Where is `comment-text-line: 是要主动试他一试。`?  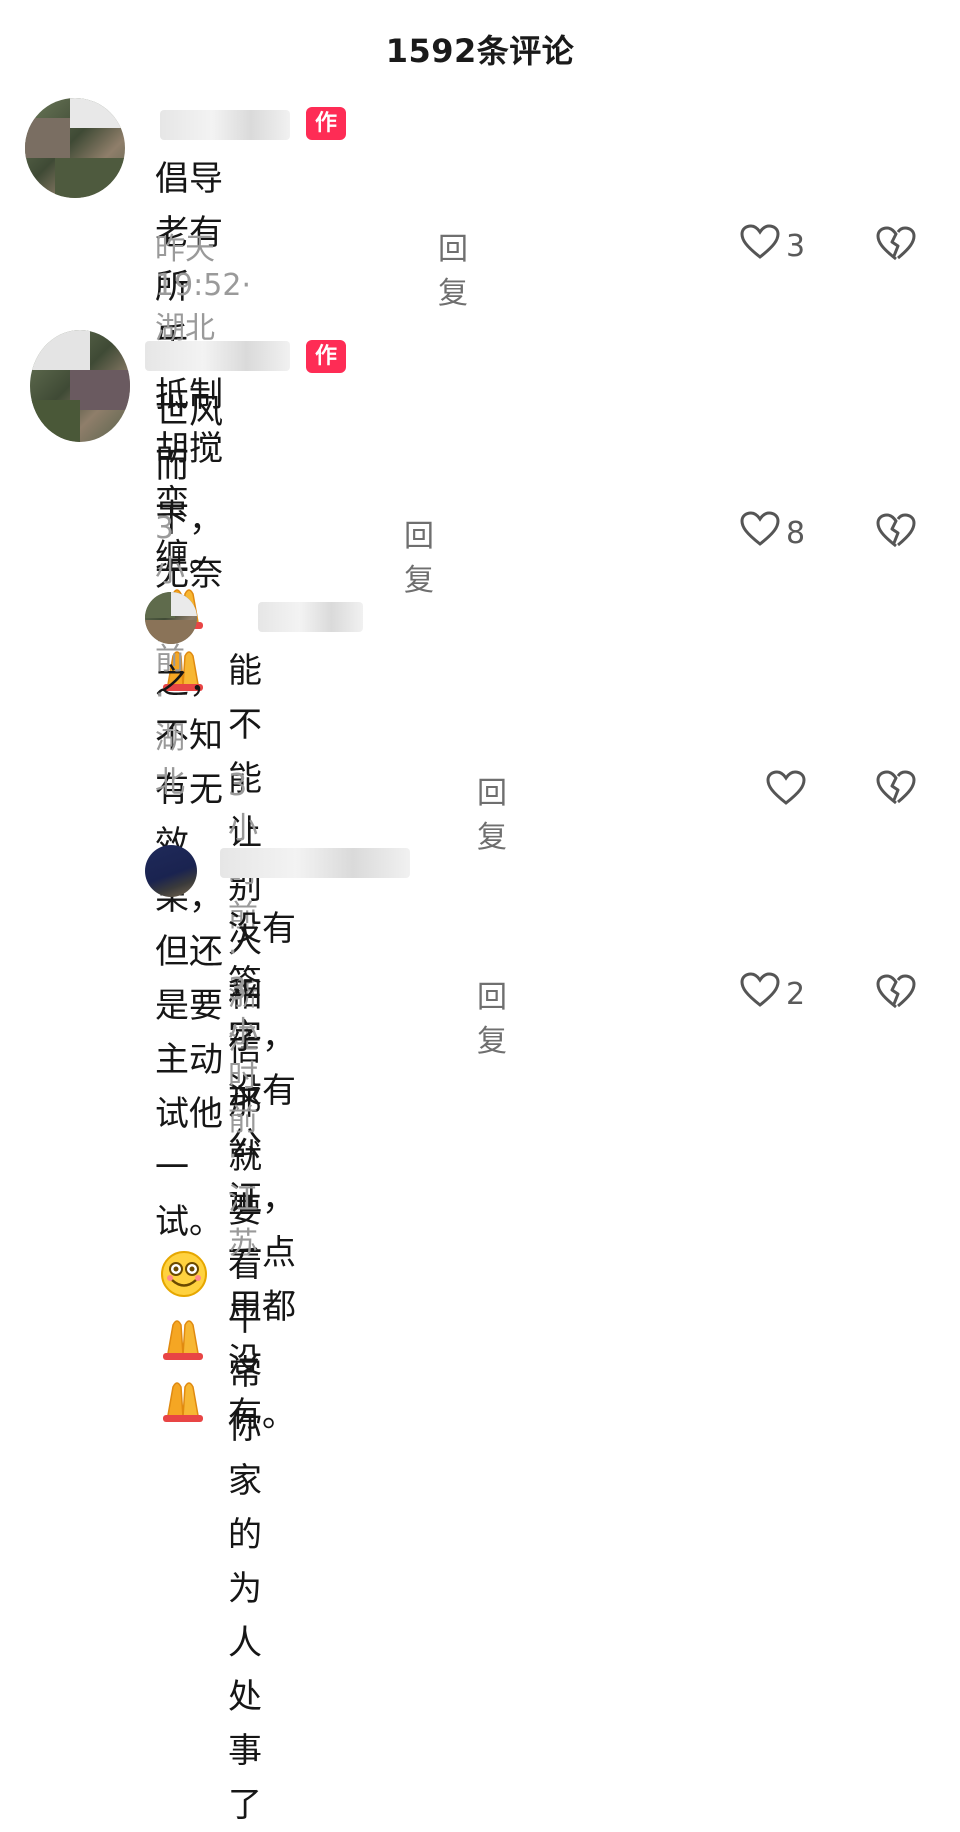 comment-text-line: 是要主动试他一试。 is located at coordinates (189, 1114).